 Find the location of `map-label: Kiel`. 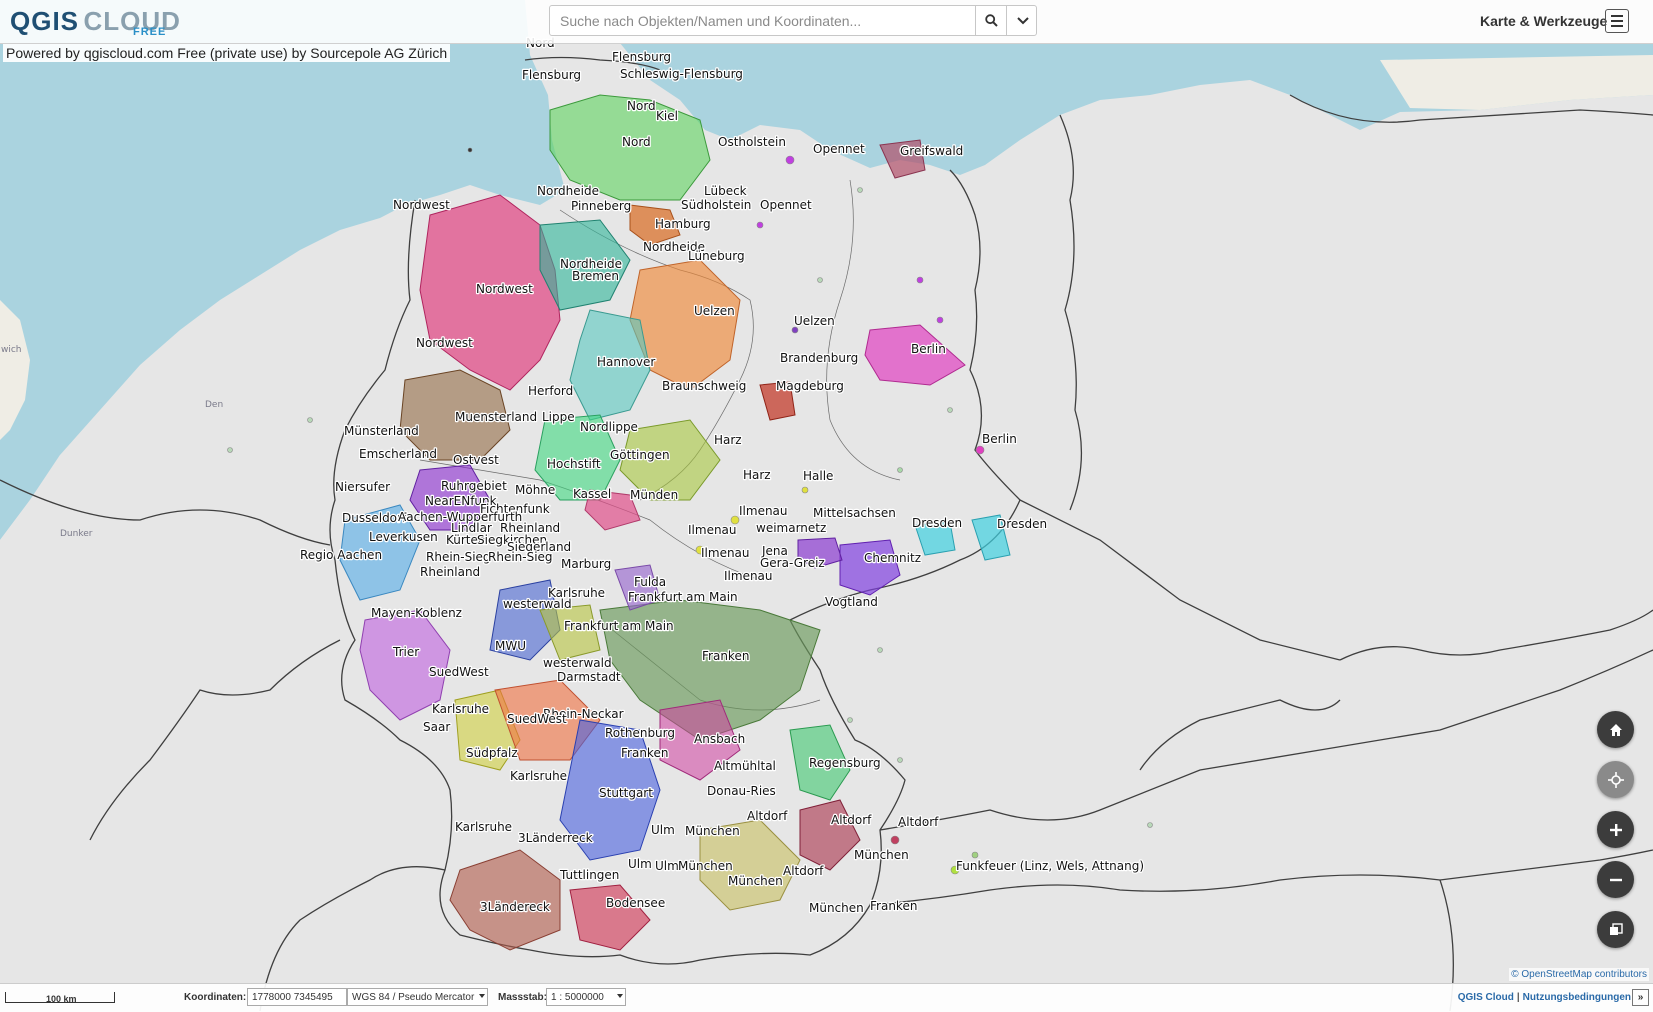

map-label: Kiel is located at coordinates (667, 116).